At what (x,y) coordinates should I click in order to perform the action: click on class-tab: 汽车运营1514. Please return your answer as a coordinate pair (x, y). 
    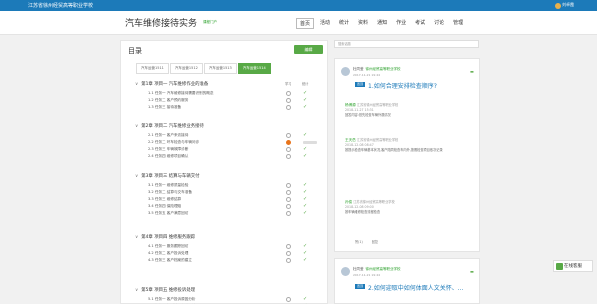
    Looking at the image, I should click on (254, 68).